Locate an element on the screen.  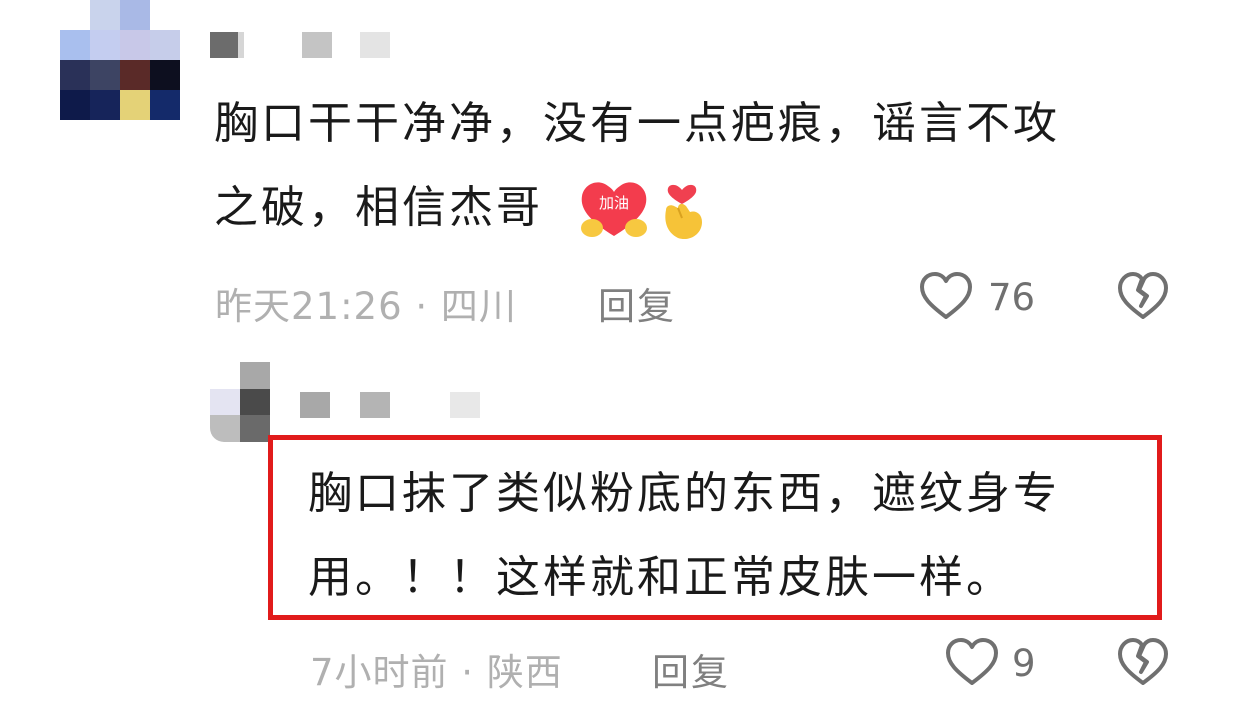
finger-heart-emoji is located at coordinates (683, 212).